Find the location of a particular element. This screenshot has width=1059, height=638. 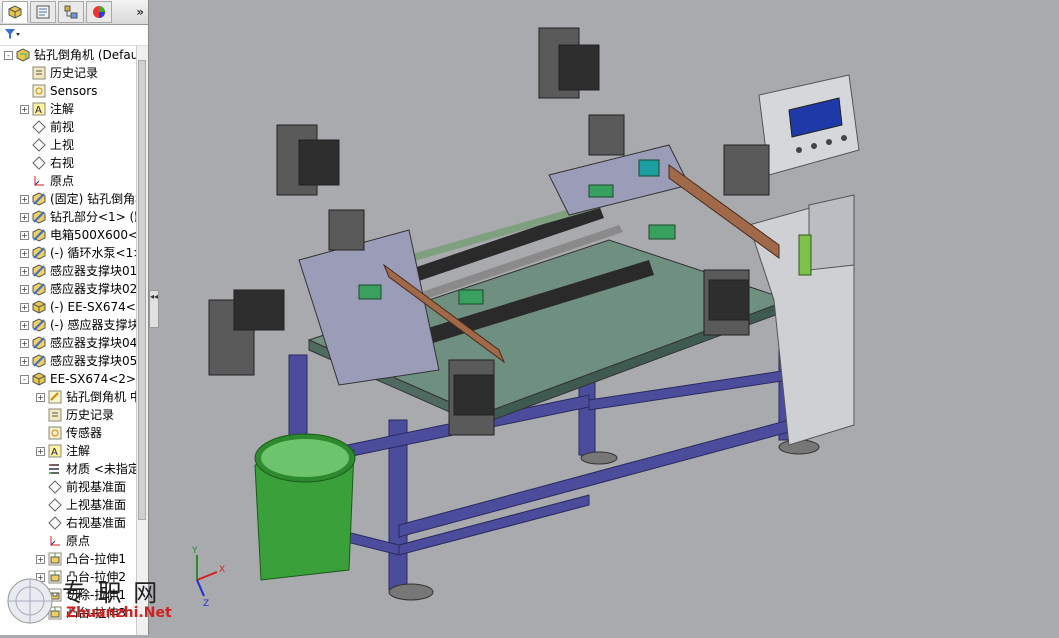

triad-x-label: X is located at coordinates (222, 570).